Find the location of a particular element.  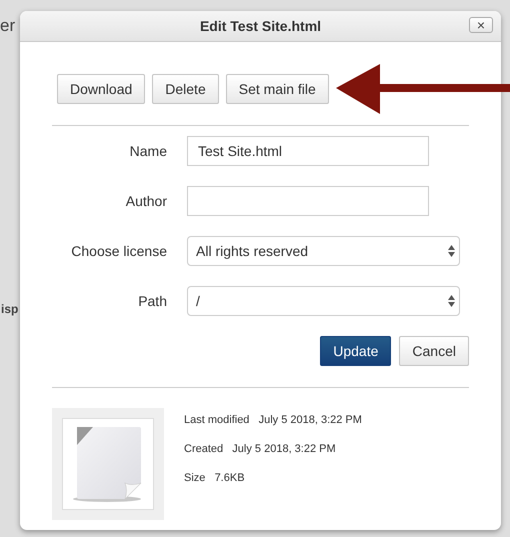

field-label: Path is located at coordinates (152, 301).